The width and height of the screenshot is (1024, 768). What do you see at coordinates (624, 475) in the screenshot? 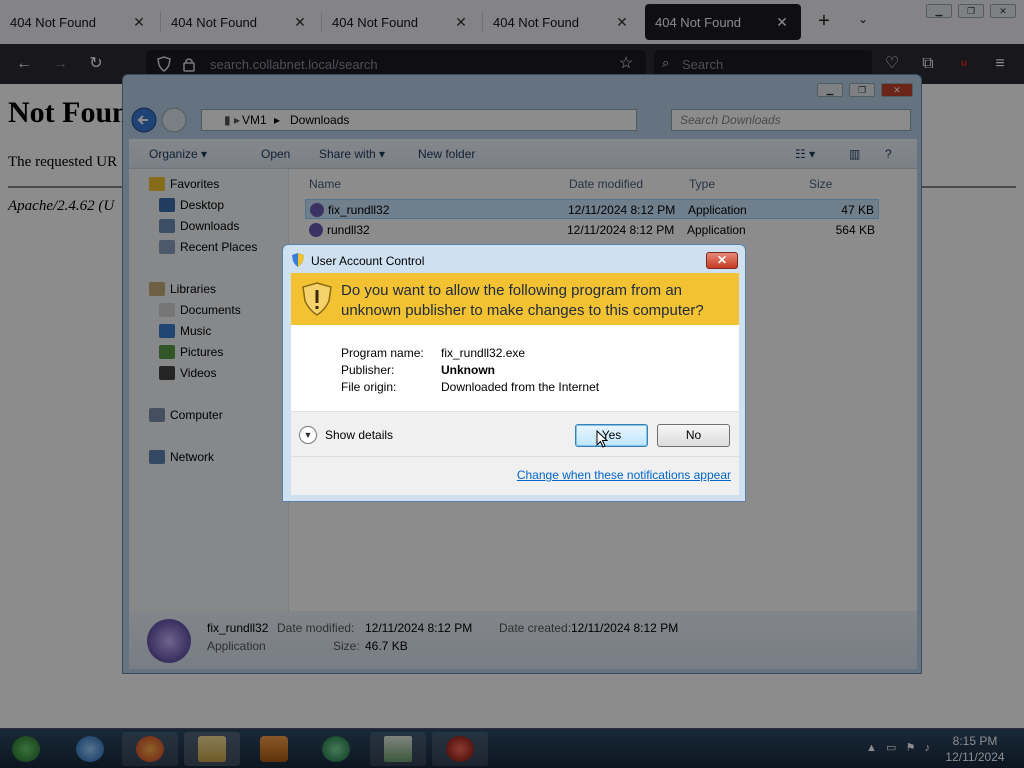
I see `change-notifications-link: Change when these notifications appear` at bounding box center [624, 475].